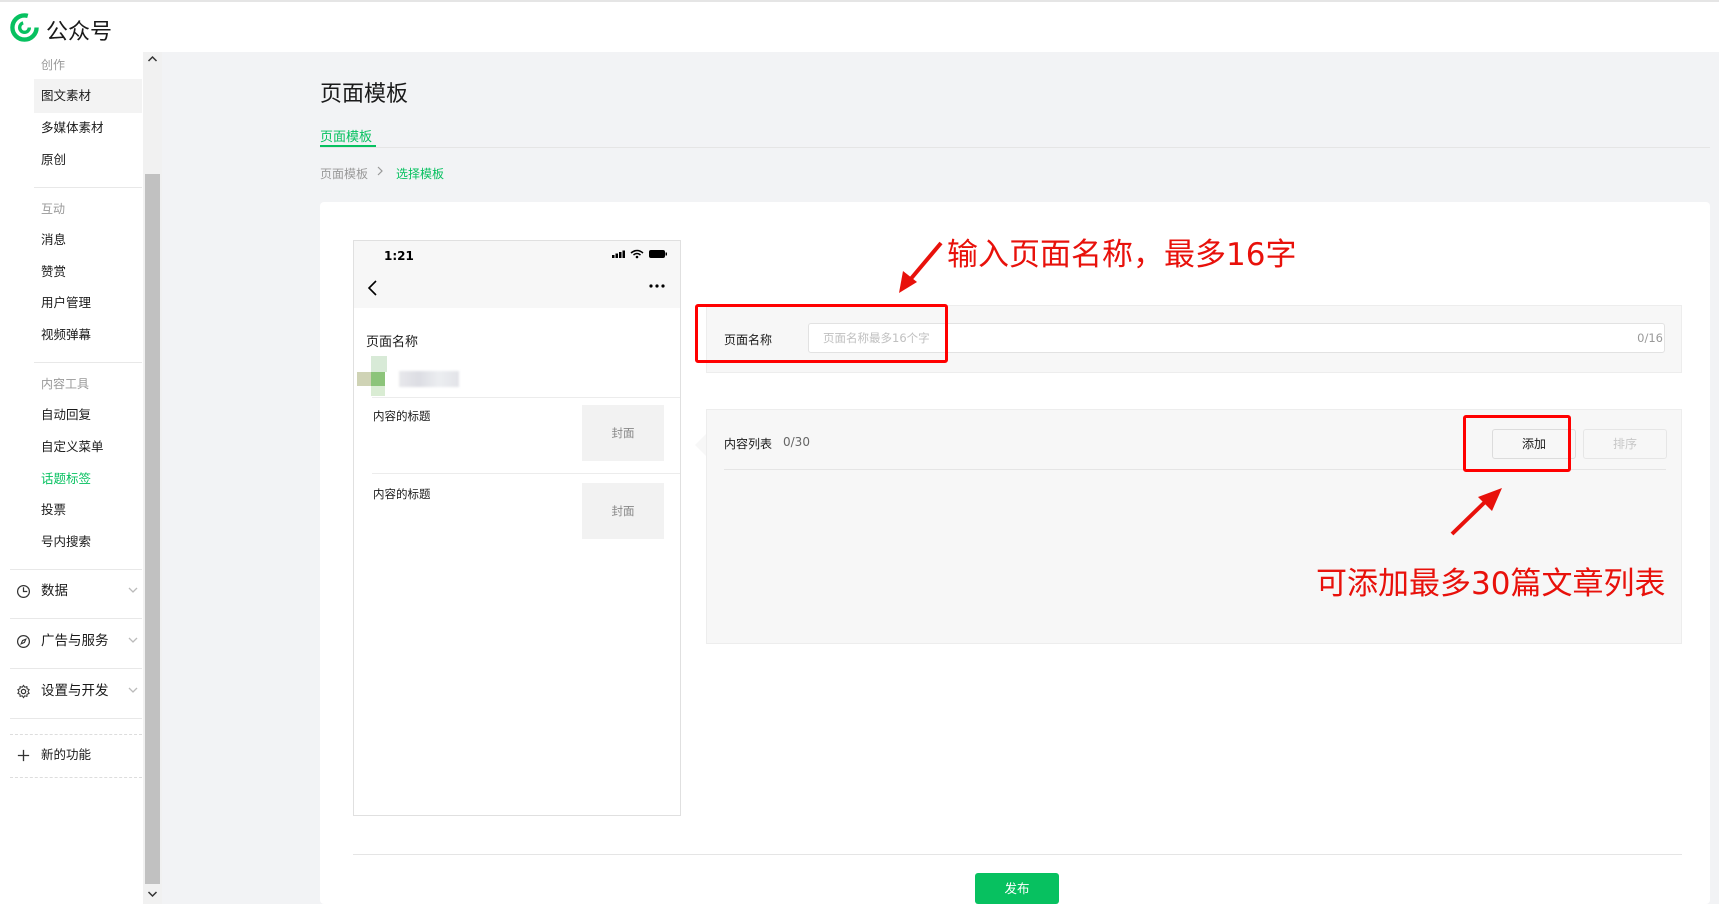 Image resolution: width=1719 pixels, height=904 pixels. Describe the element at coordinates (1650, 338) in the screenshot. I see `page-name-char-count: 0/16` at that location.